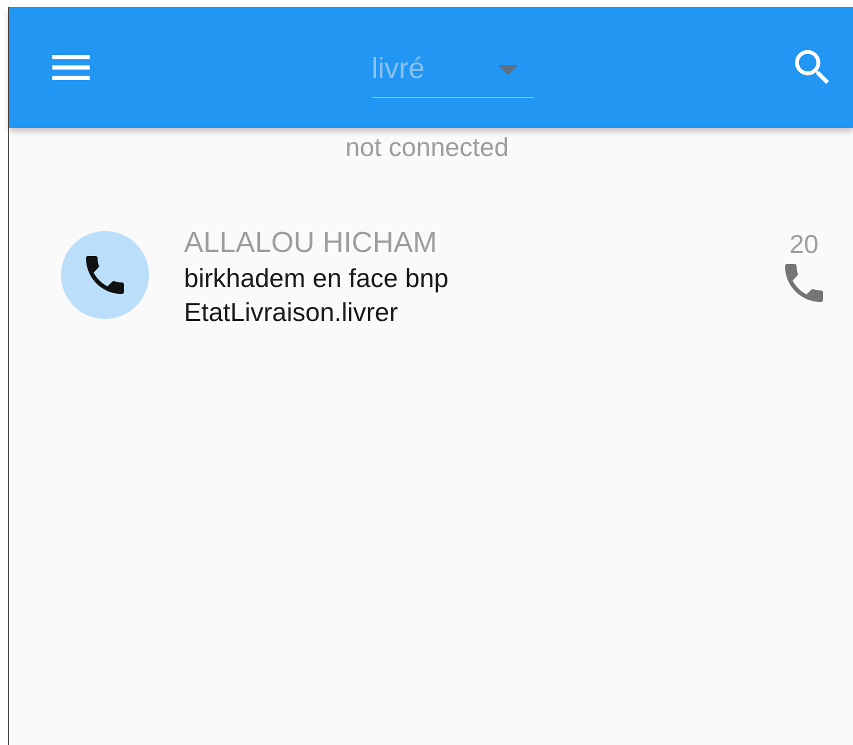 The image size is (853, 745). What do you see at coordinates (291, 312) in the screenshot?
I see `delivery-status: EtatLivraison.livrer` at bounding box center [291, 312].